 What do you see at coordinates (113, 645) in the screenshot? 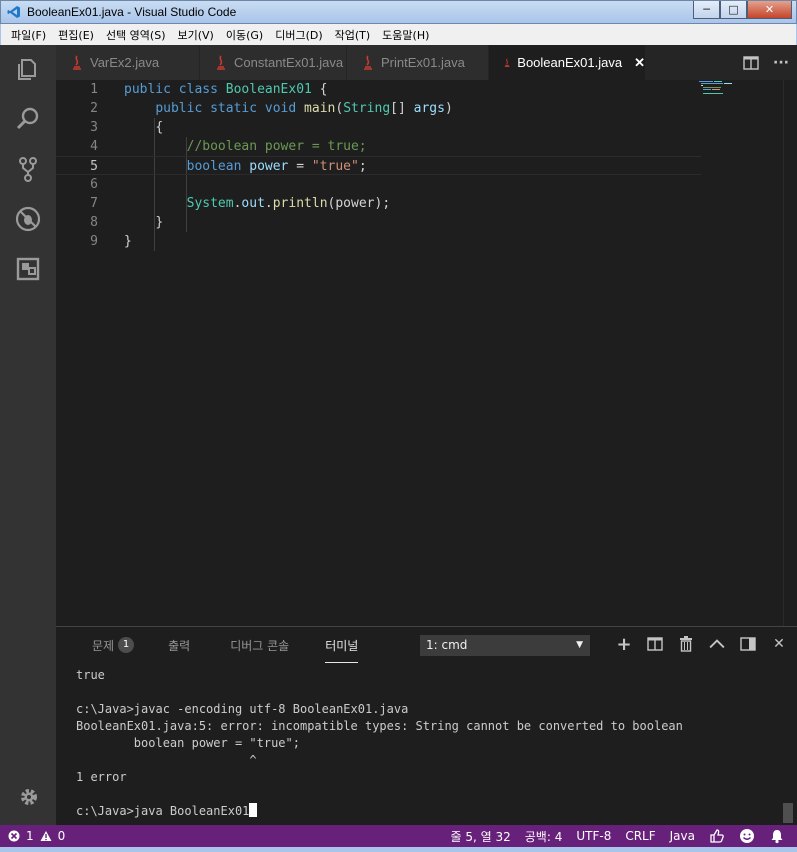
I see `tab-problems: 문제 1` at bounding box center [113, 645].